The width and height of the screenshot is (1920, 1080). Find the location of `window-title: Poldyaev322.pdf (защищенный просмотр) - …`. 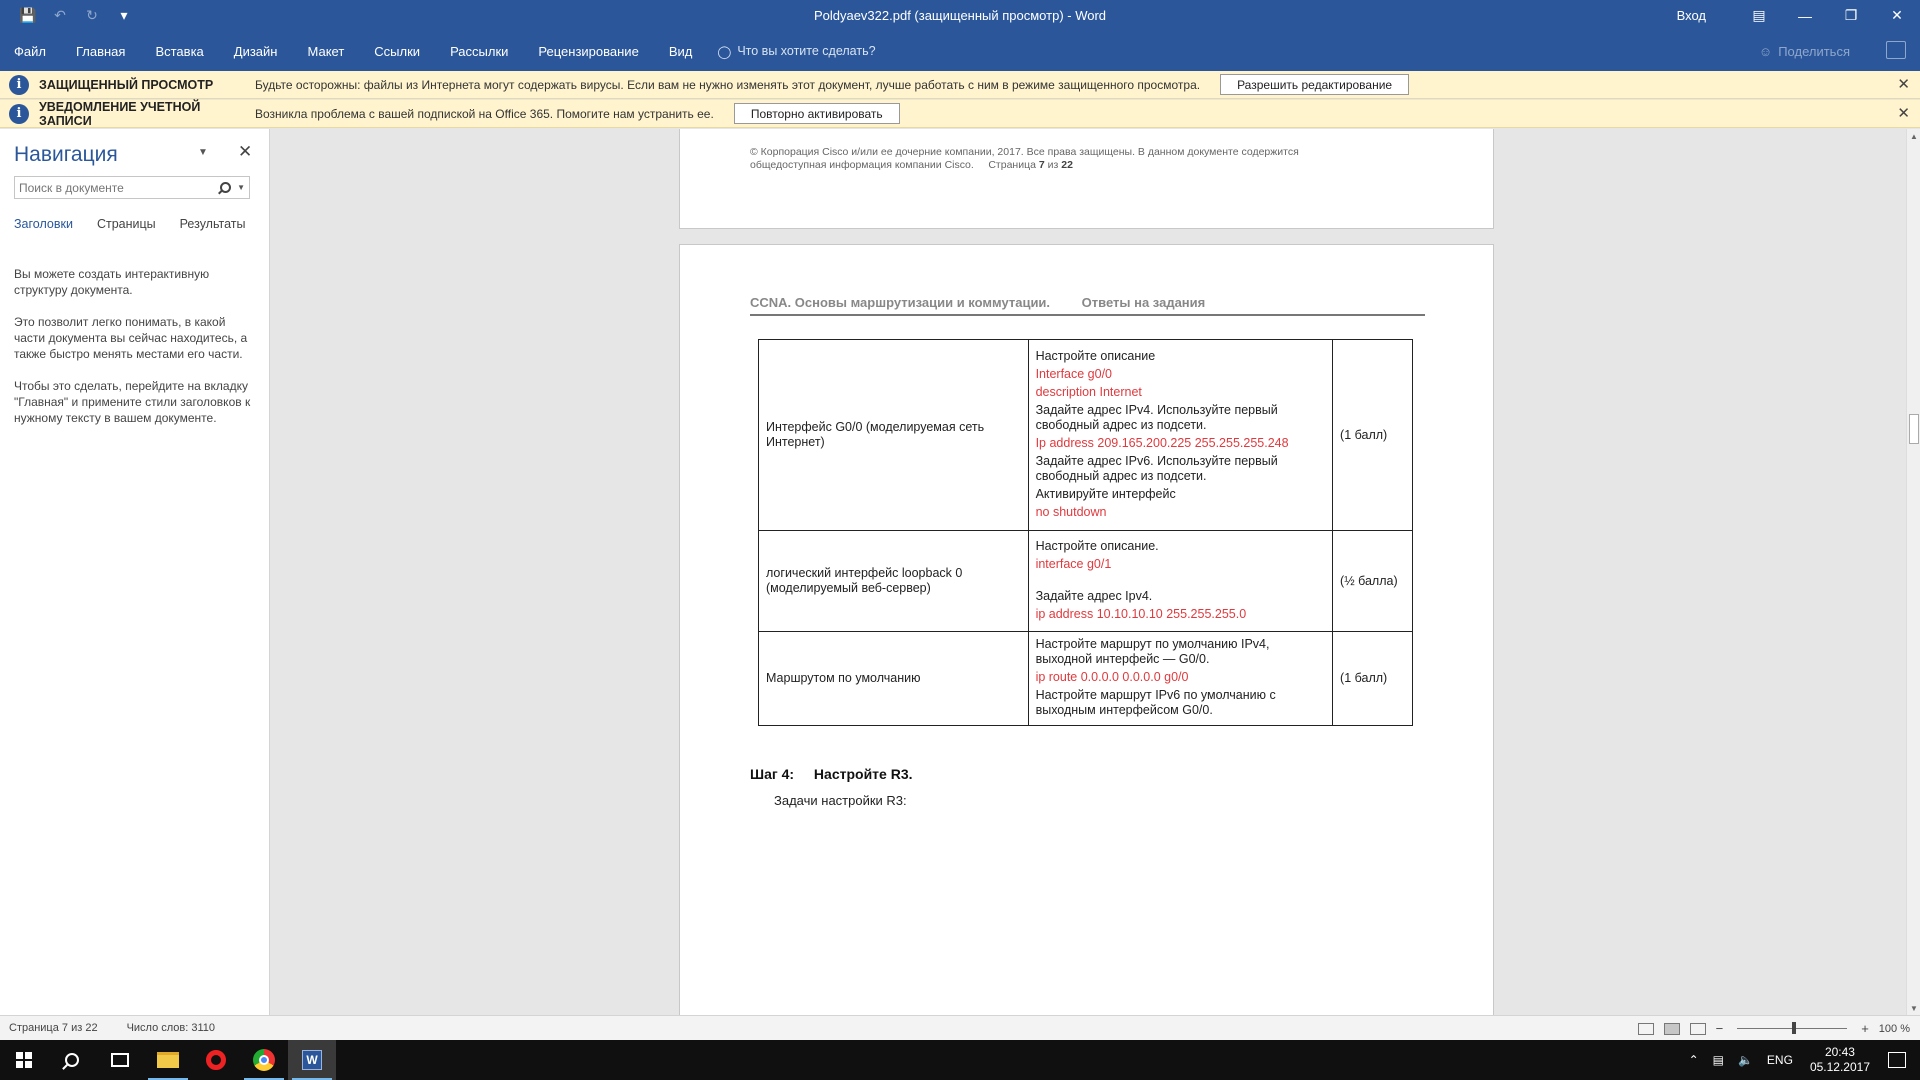

window-title: Poldyaev322.pdf (защищенный просмотр) - … is located at coordinates (960, 15).